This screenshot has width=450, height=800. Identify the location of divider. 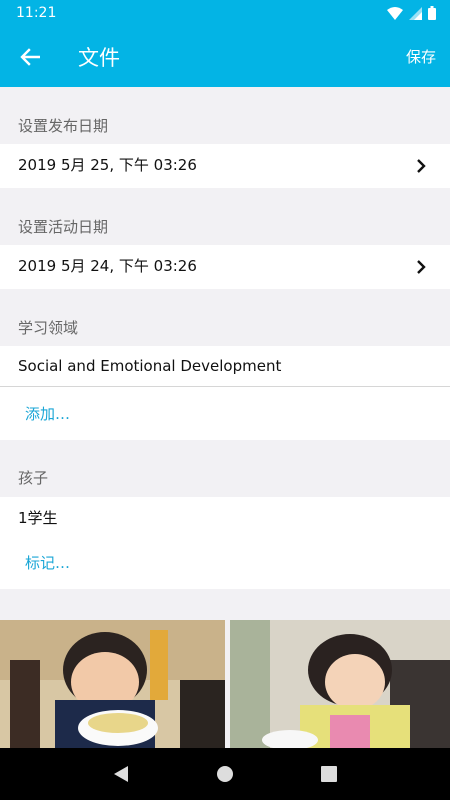
(225, 386).